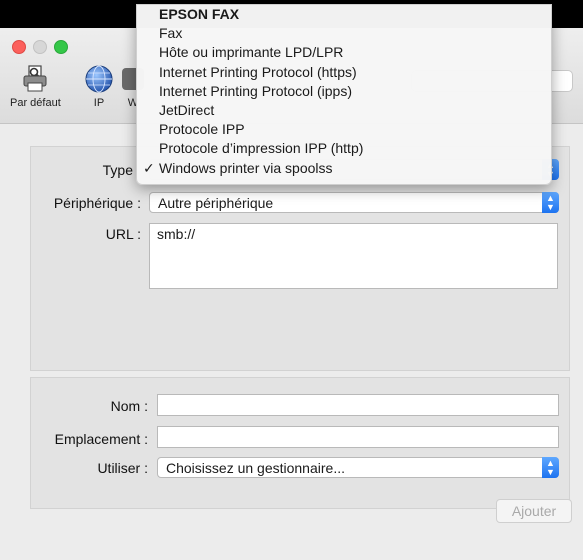 Image resolution: width=583 pixels, height=560 pixels. I want to click on add-button: Ajouter, so click(534, 511).